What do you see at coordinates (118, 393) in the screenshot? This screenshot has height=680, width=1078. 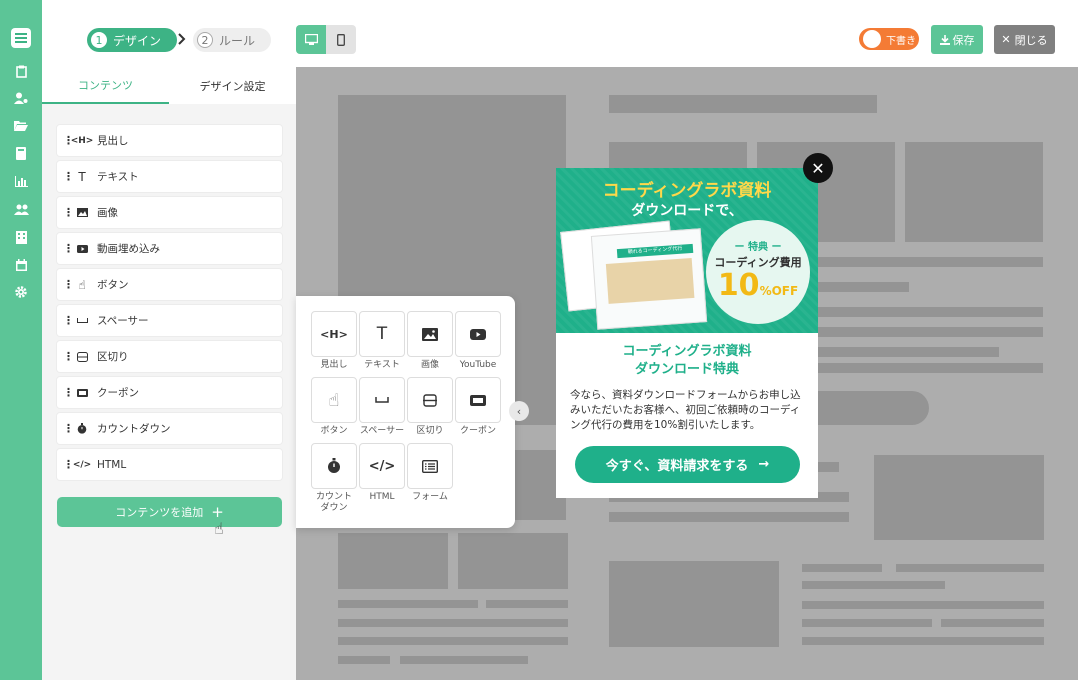 I see `item-label: クーポン` at bounding box center [118, 393].